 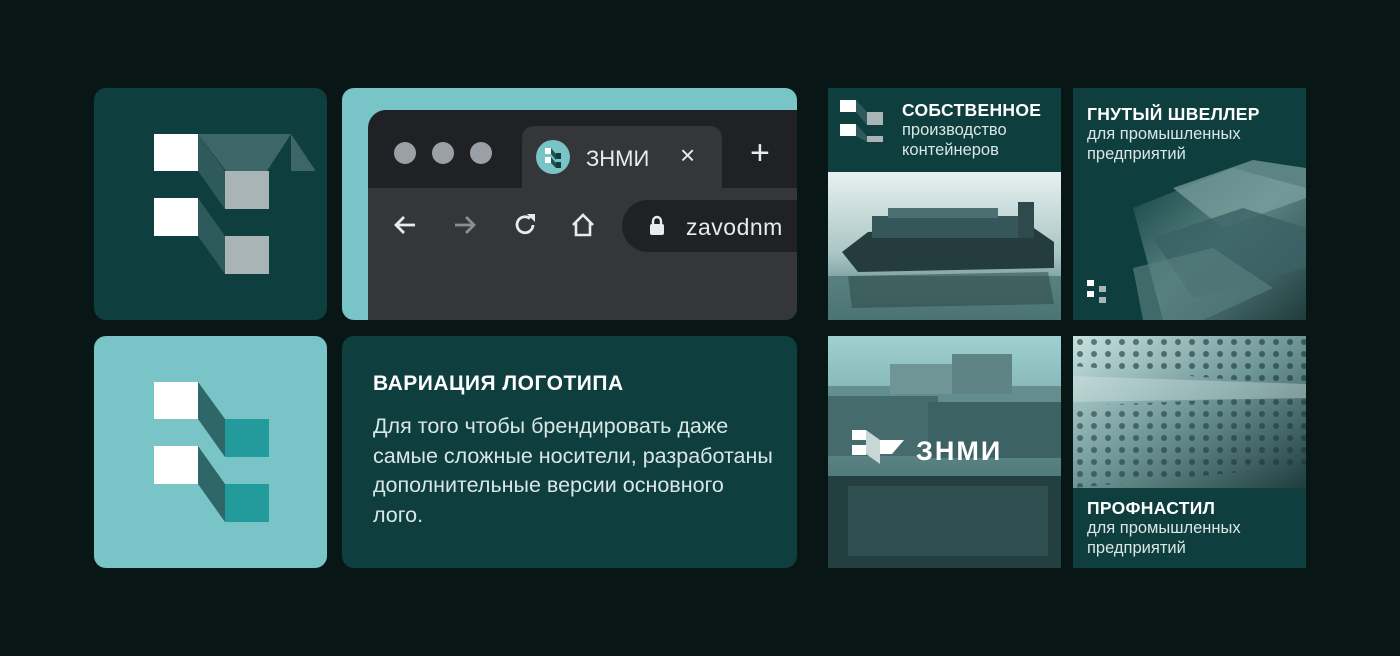 What do you see at coordinates (687, 155) in the screenshot?
I see `close-icon: ×` at bounding box center [687, 155].